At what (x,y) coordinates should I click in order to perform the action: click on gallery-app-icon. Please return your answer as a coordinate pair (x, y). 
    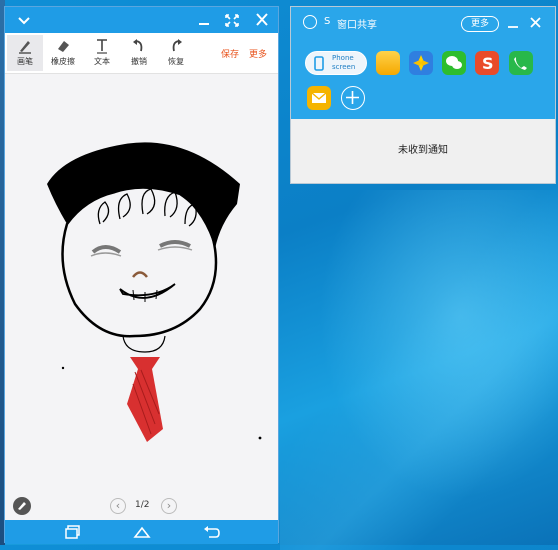
    Looking at the image, I should click on (421, 63).